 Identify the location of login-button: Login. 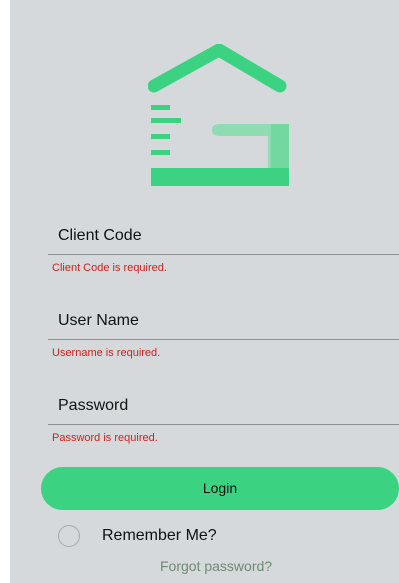
(220, 488).